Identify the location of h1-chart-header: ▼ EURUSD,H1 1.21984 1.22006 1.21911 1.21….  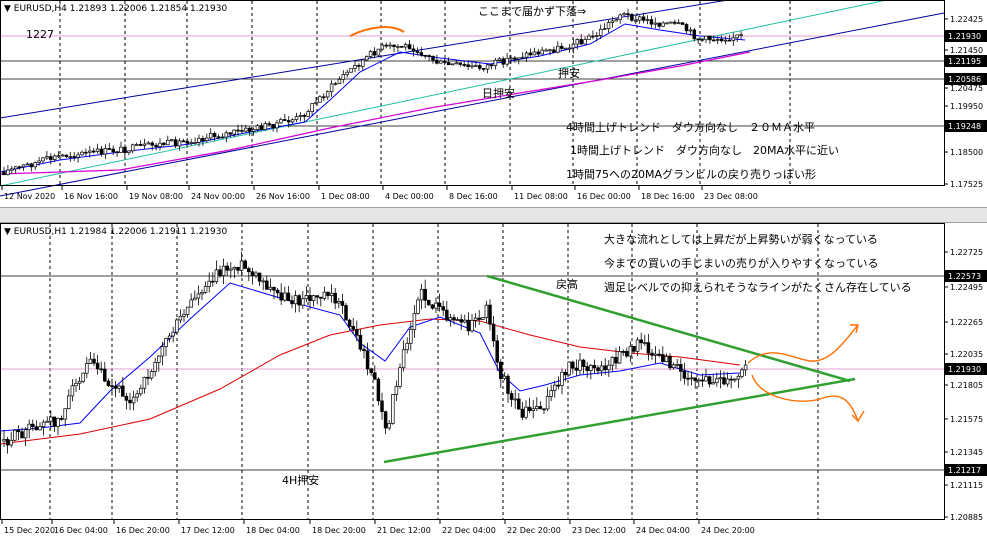
(115, 232).